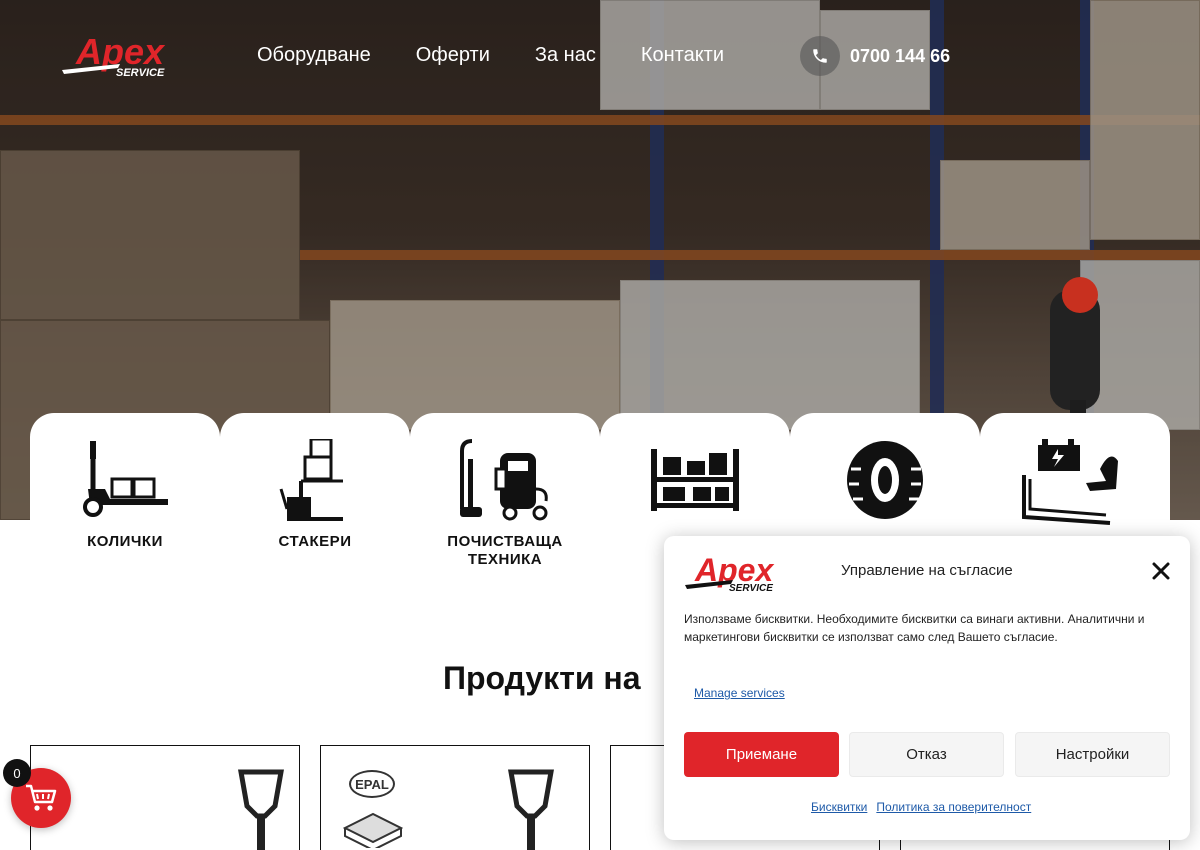  I want to click on apex-logo-icon: Apex SERVICE, so click(114, 55).